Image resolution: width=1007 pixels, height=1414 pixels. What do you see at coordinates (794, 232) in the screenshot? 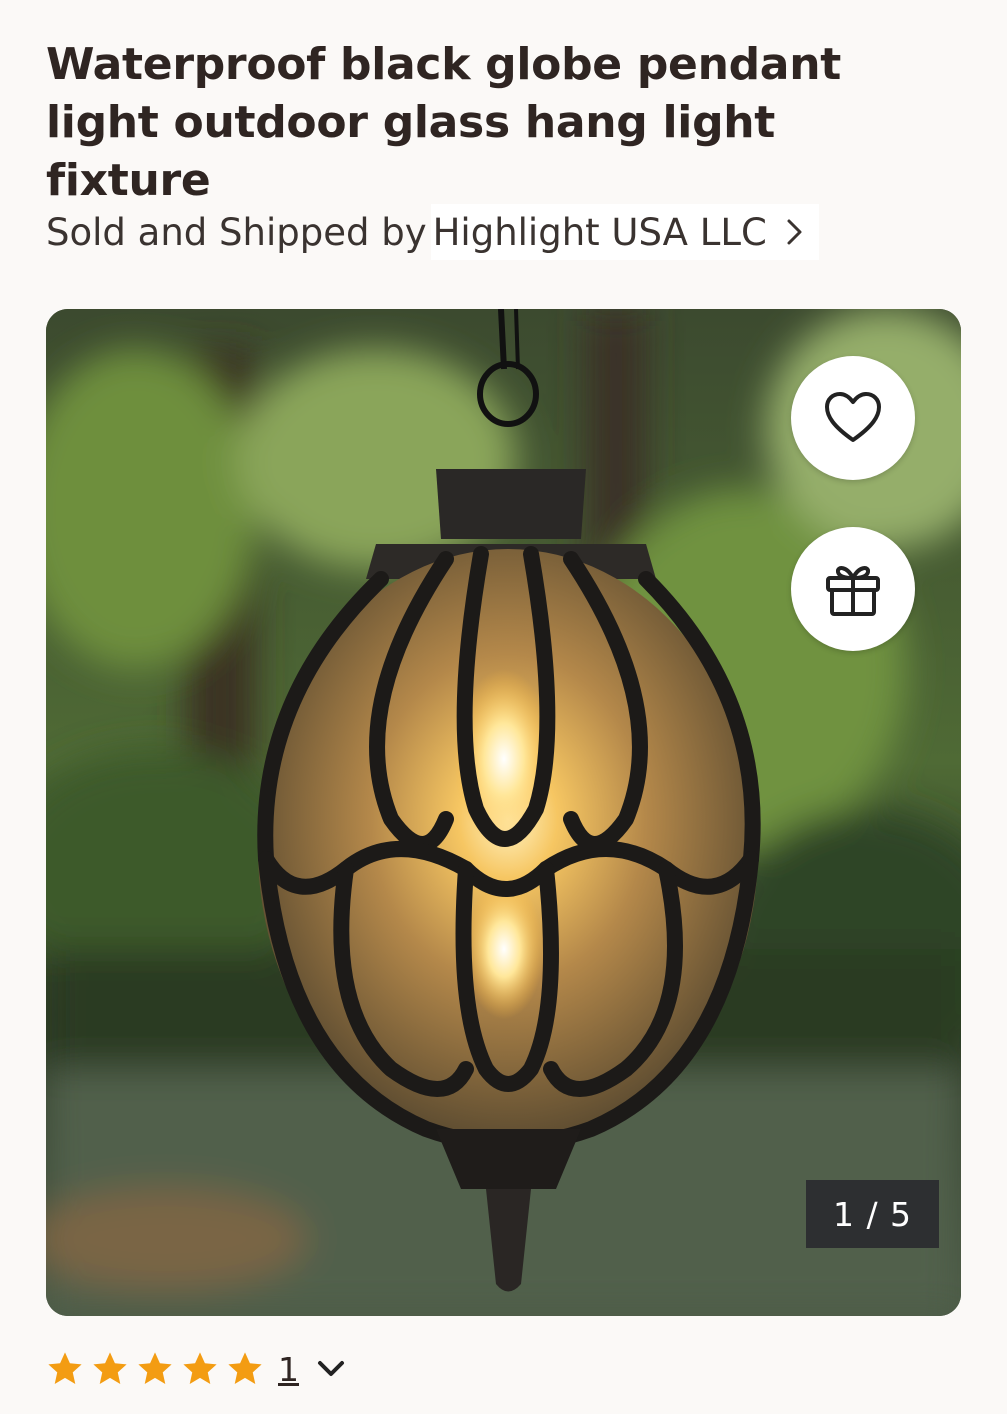
I see `chevron-right-icon` at bounding box center [794, 232].